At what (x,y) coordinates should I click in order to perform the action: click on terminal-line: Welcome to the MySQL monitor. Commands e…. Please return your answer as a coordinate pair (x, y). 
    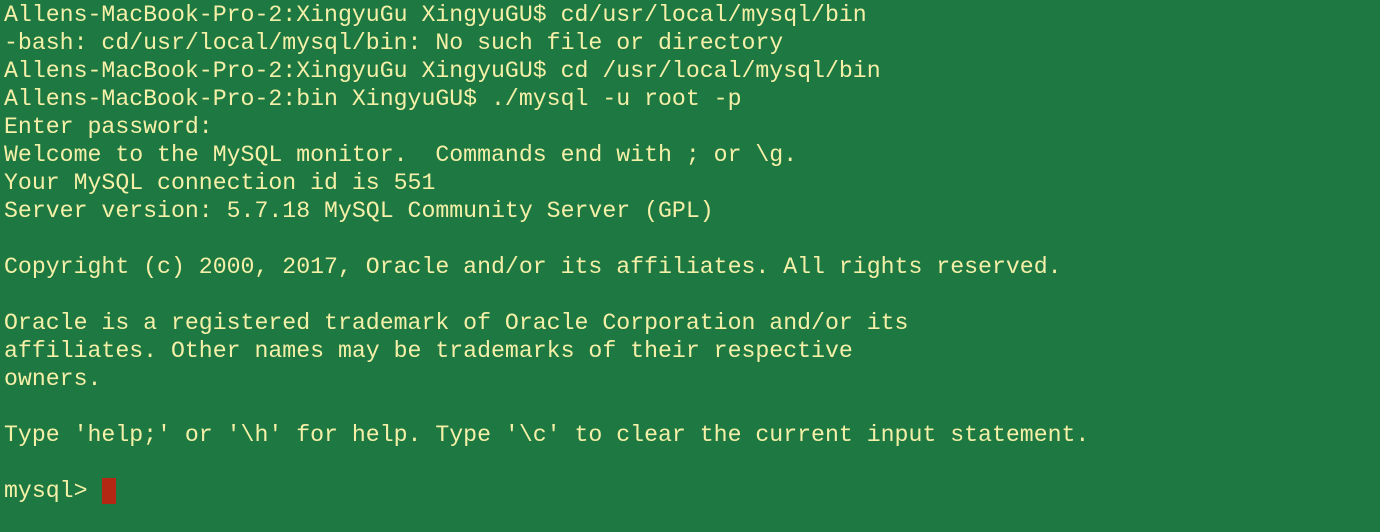
    Looking at the image, I should click on (401, 155).